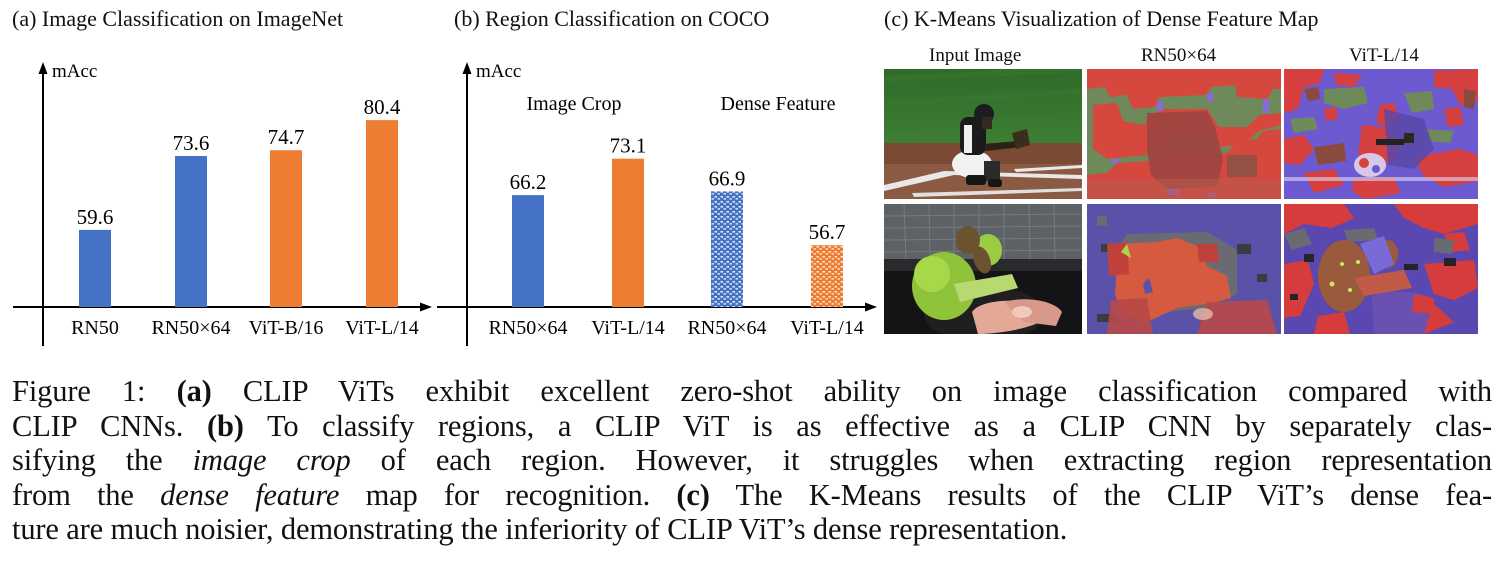 Image resolution: width=1502 pixels, height=584 pixels. What do you see at coordinates (1384, 55) in the screenshot?
I see `column-title-vitl14: ViT-L/14` at bounding box center [1384, 55].